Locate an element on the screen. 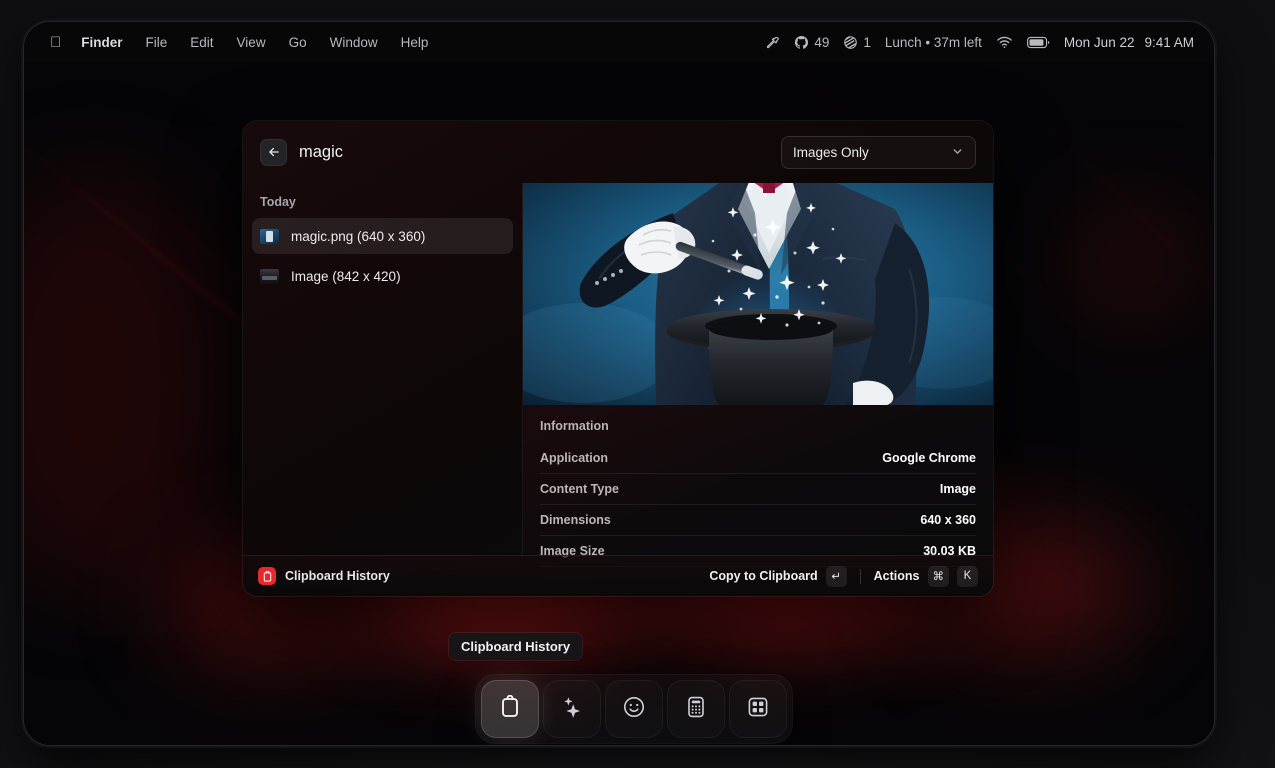 The image size is (1275, 768). menu-item-help: Help is located at coordinates (415, 42).